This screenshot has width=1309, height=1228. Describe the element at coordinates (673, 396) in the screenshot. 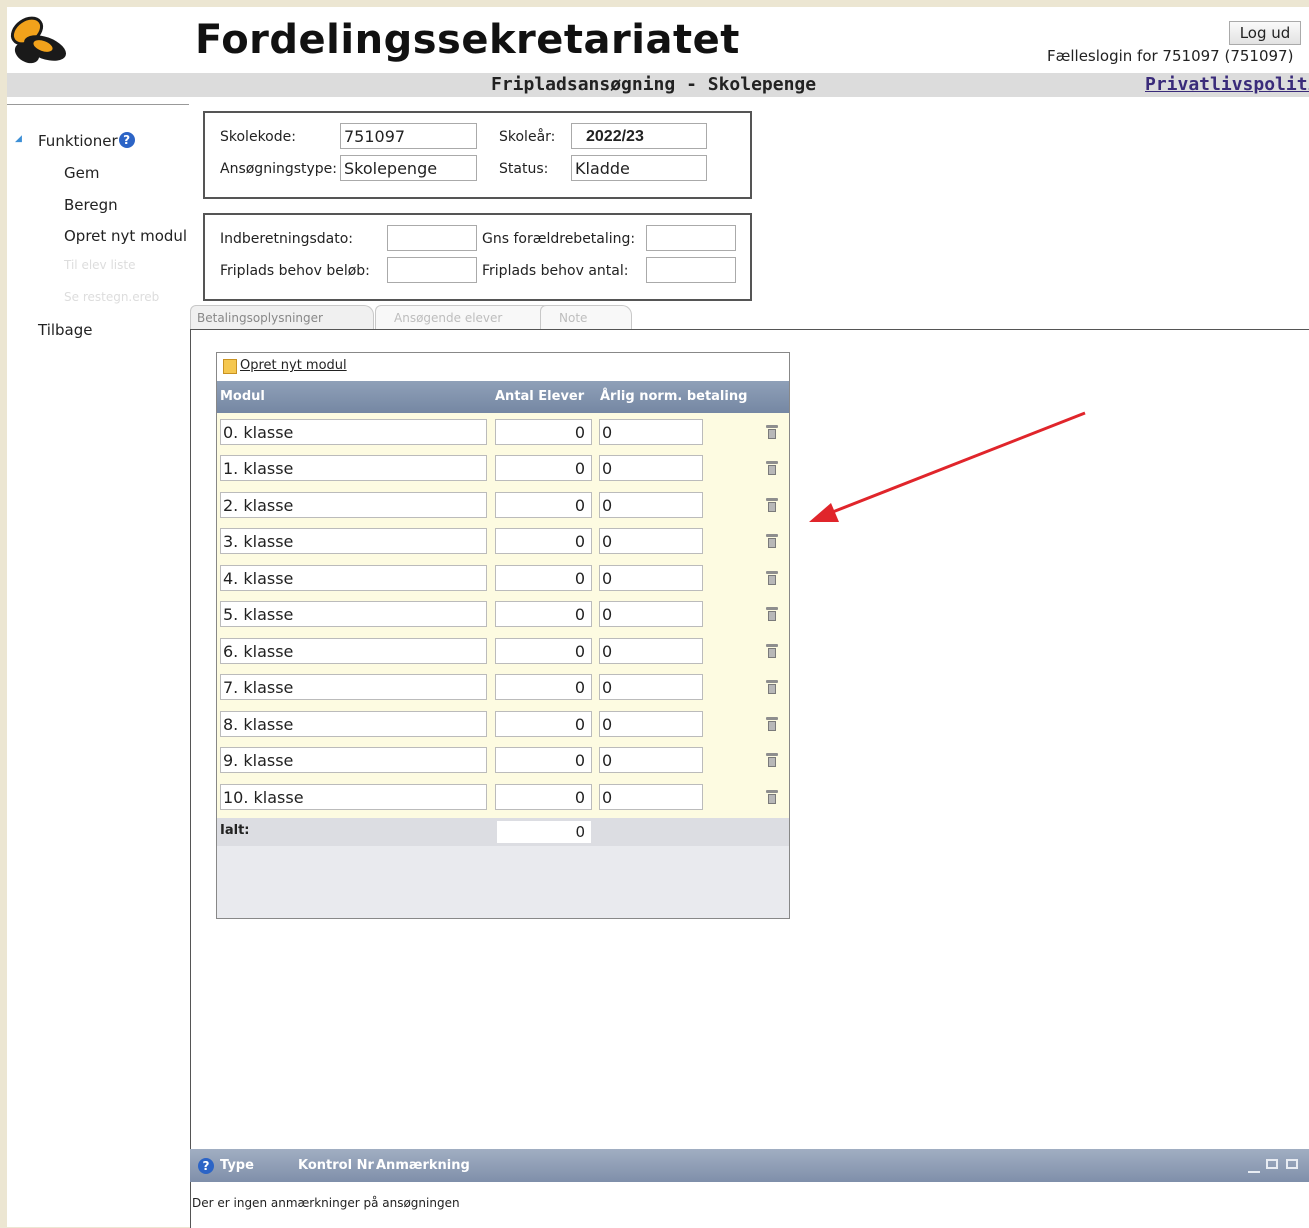

I see `col-aarlig-betaling-header: Årlig norm. betaling` at that location.